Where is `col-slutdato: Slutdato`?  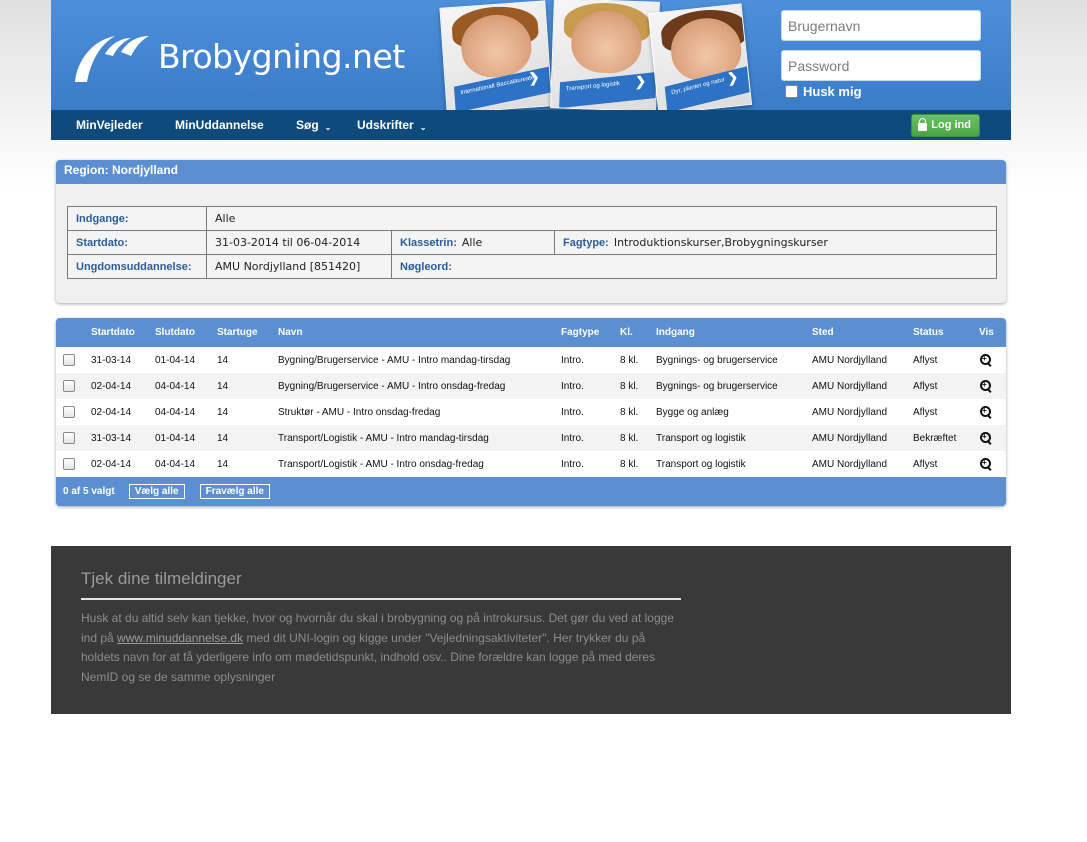 col-slutdato: Slutdato is located at coordinates (186, 332).